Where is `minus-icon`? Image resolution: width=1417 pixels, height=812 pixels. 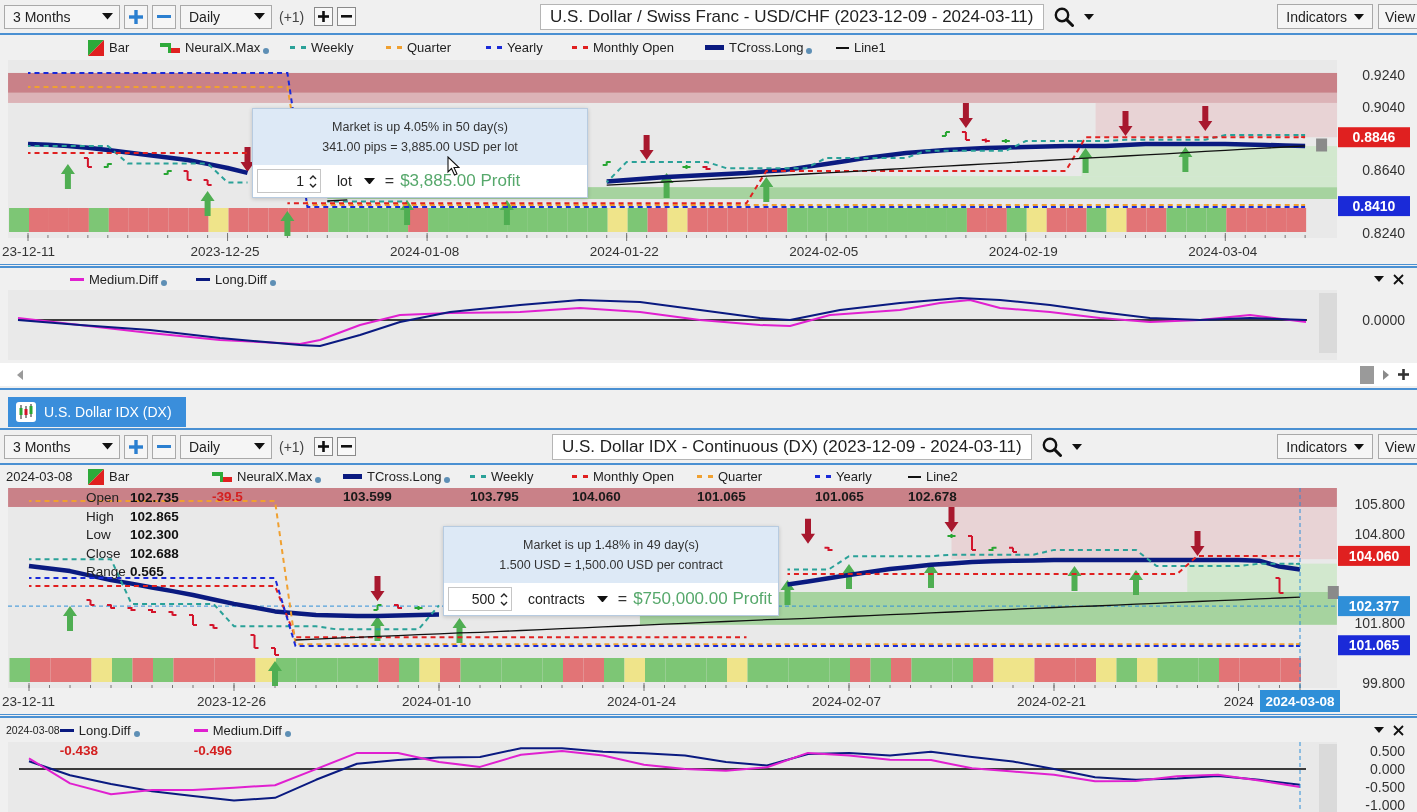 minus-icon is located at coordinates (164, 446).